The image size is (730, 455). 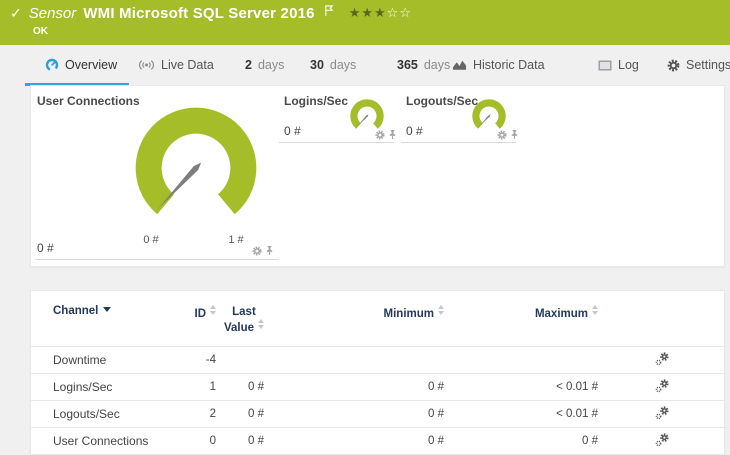 I want to click on gauge-title-logouts: Logouts/Sec, so click(x=442, y=101).